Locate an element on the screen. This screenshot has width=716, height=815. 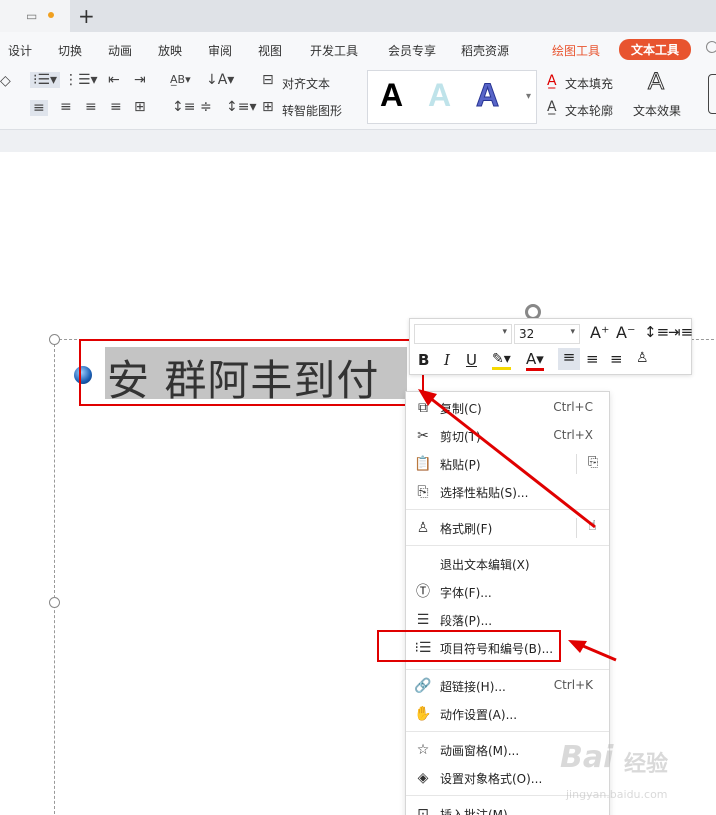
watermark-url: jingyan.baidu.com is located at coordinates (617, 794).